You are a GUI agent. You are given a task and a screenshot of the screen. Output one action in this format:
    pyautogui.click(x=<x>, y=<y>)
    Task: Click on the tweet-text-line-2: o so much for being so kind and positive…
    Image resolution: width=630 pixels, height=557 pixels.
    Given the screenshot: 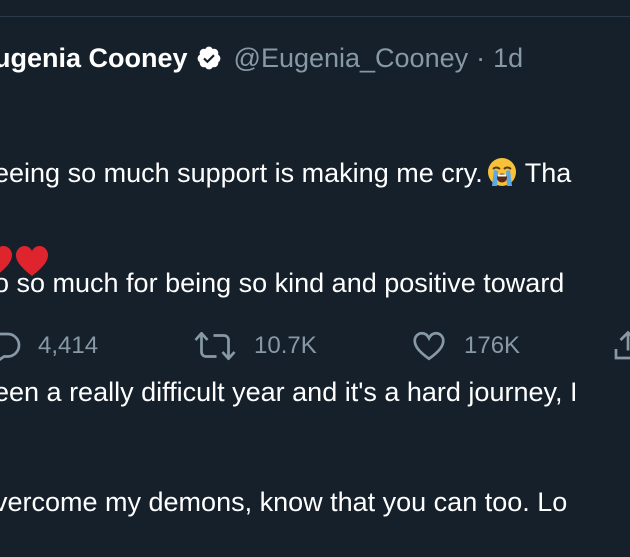 What is the action you would take?
    pyautogui.click(x=282, y=282)
    